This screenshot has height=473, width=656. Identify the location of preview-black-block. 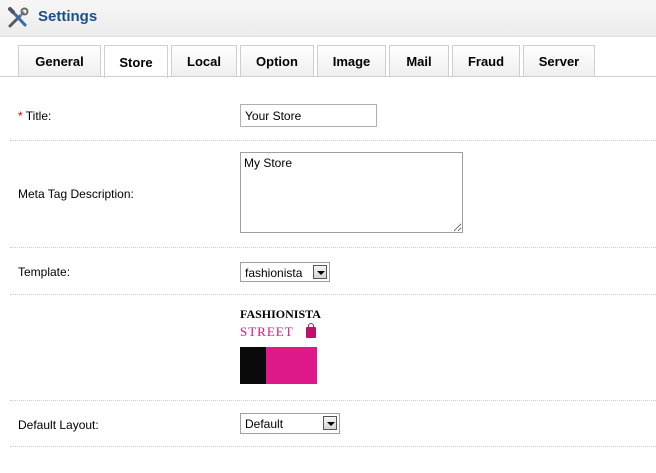
(253, 365).